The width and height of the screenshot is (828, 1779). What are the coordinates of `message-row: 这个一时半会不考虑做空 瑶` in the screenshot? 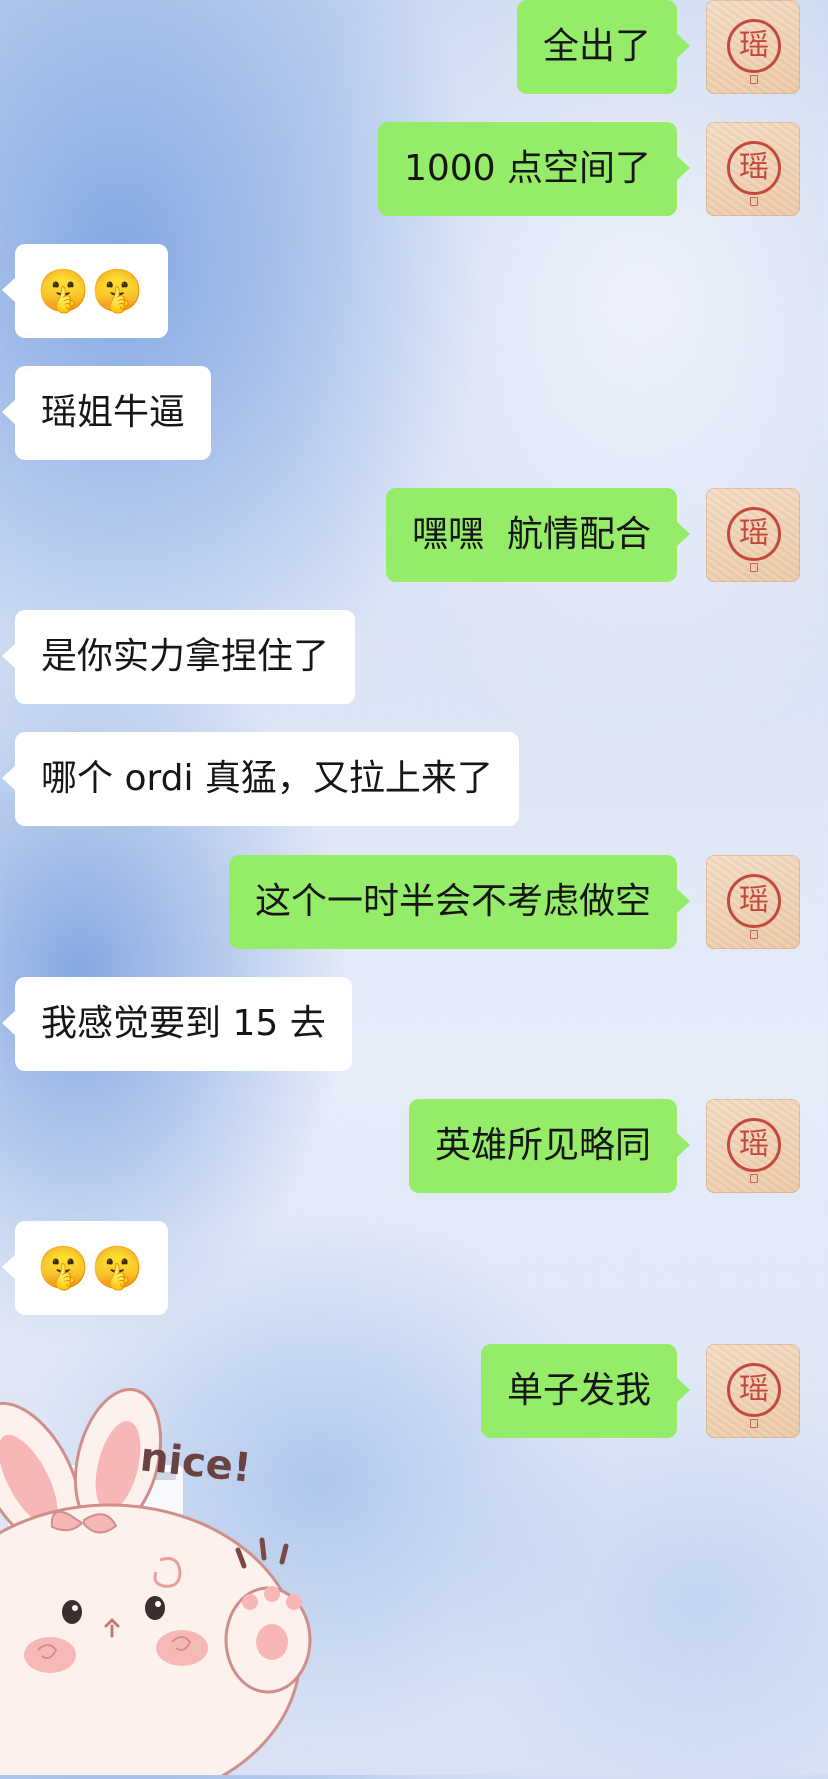 It's located at (414, 902).